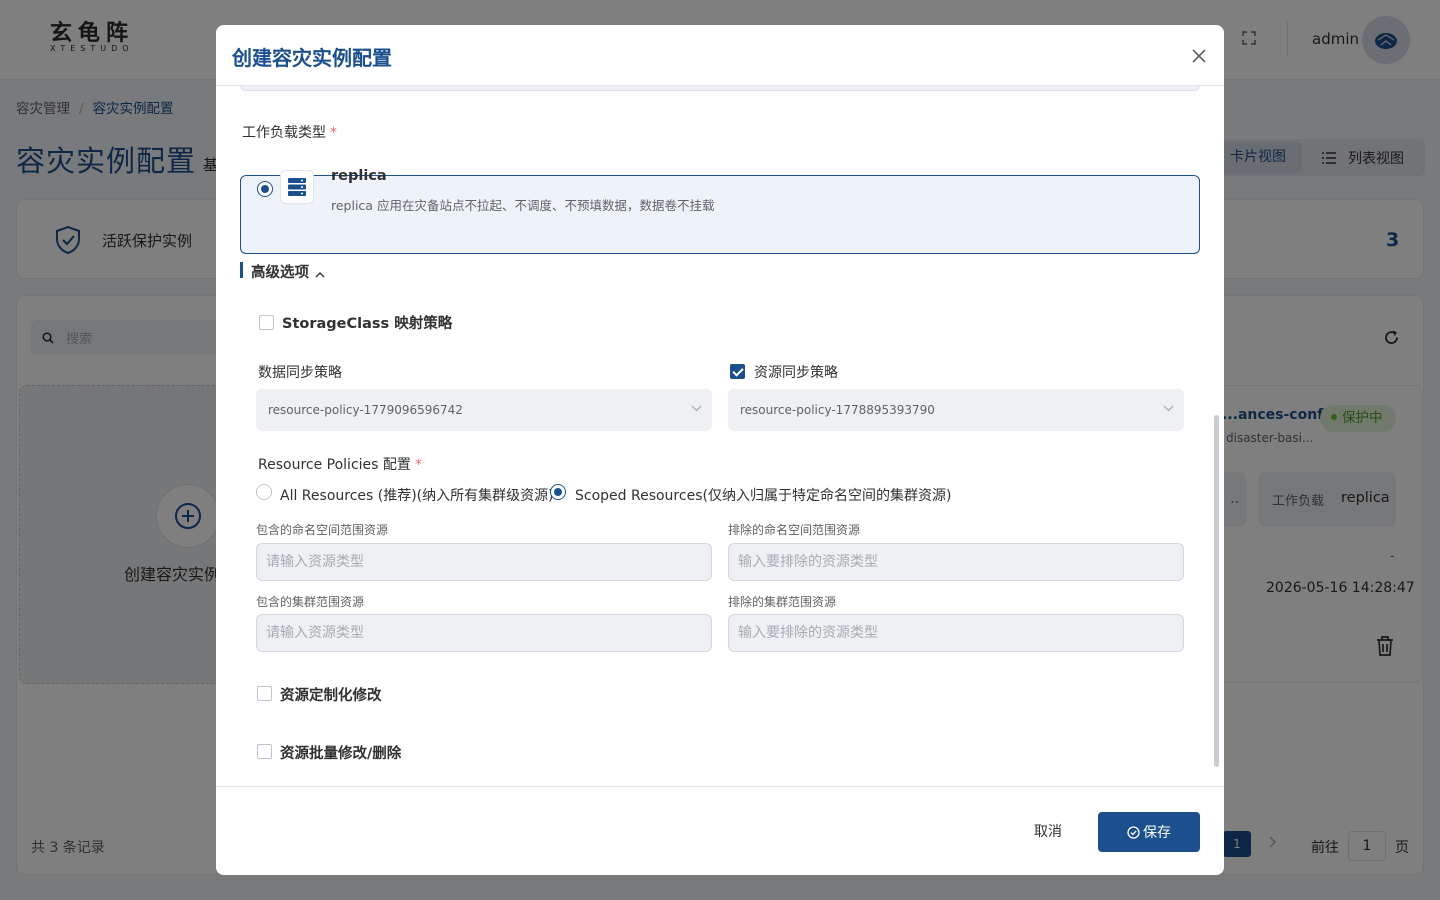 This screenshot has width=1440, height=900. What do you see at coordinates (417, 495) in the screenshot?
I see `all-resources-label: All Resources (推荐)(纳入所有集群级资源)` at bounding box center [417, 495].